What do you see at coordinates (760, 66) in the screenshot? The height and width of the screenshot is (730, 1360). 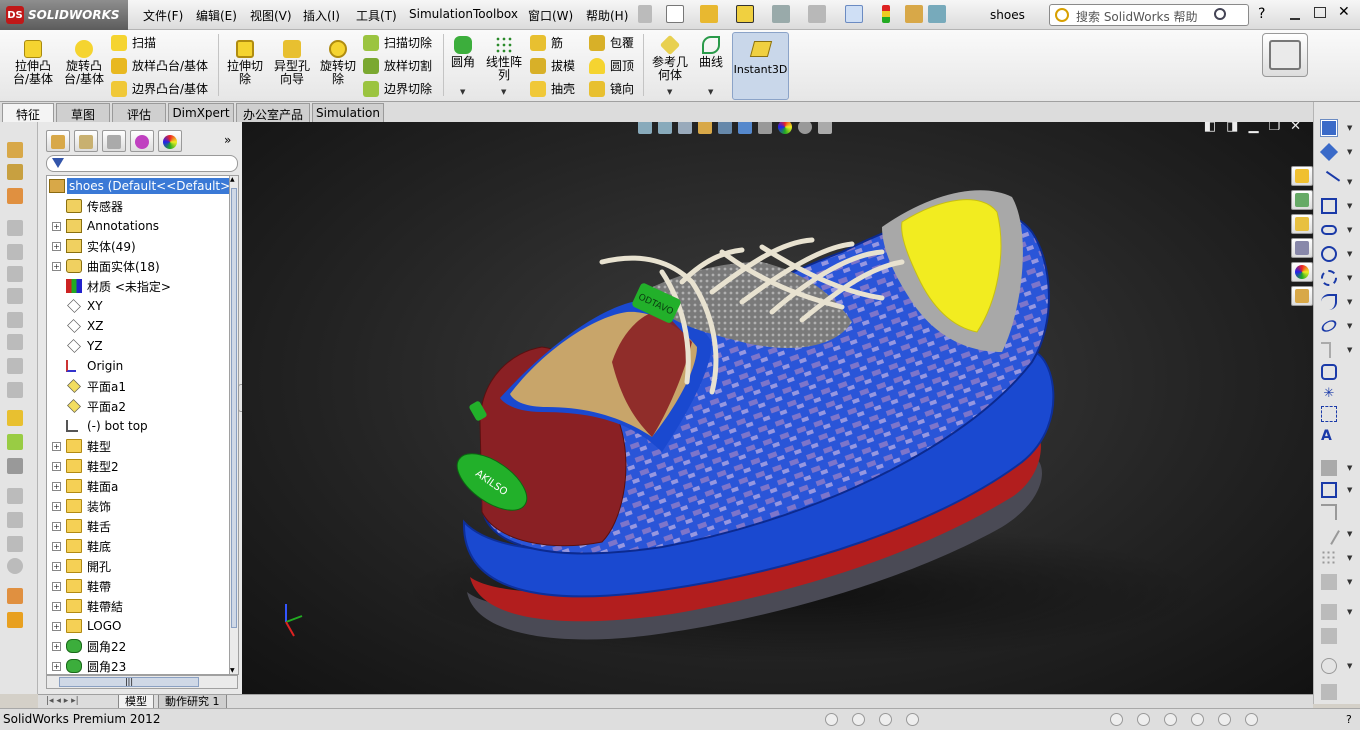 I see `instant3d-button: Instant3D` at bounding box center [760, 66].